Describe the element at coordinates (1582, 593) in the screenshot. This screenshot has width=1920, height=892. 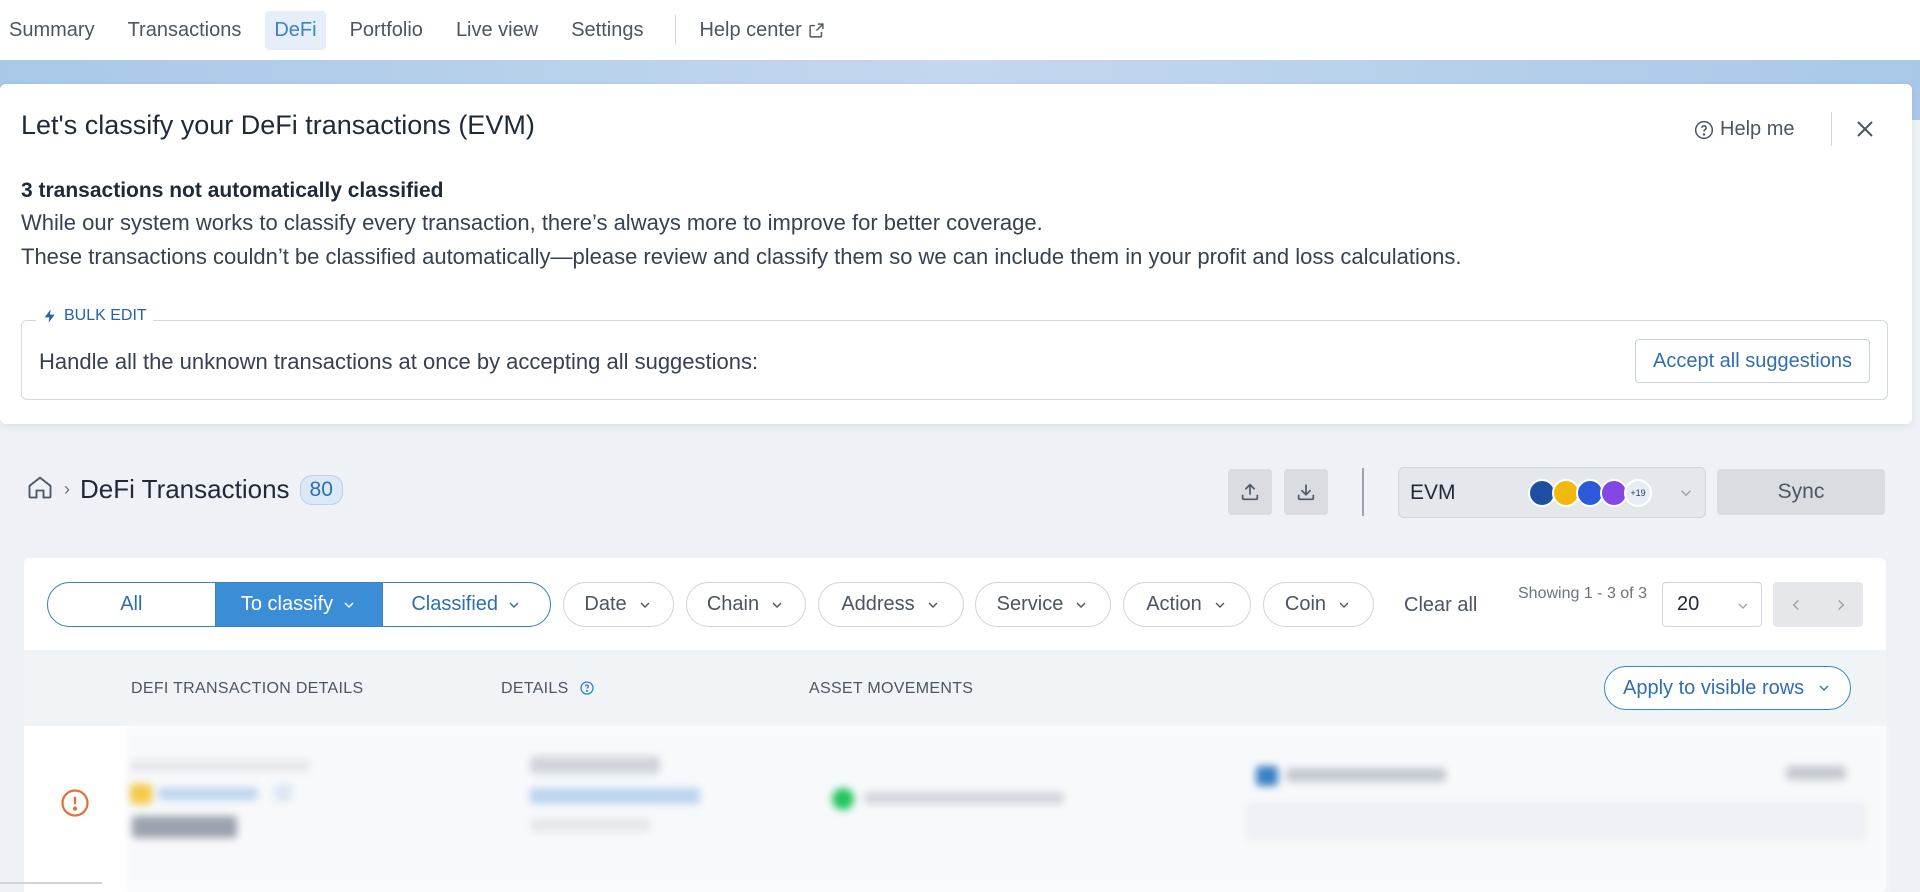
I see `pagination-summary: Showing 1 - 3 of 3` at that location.